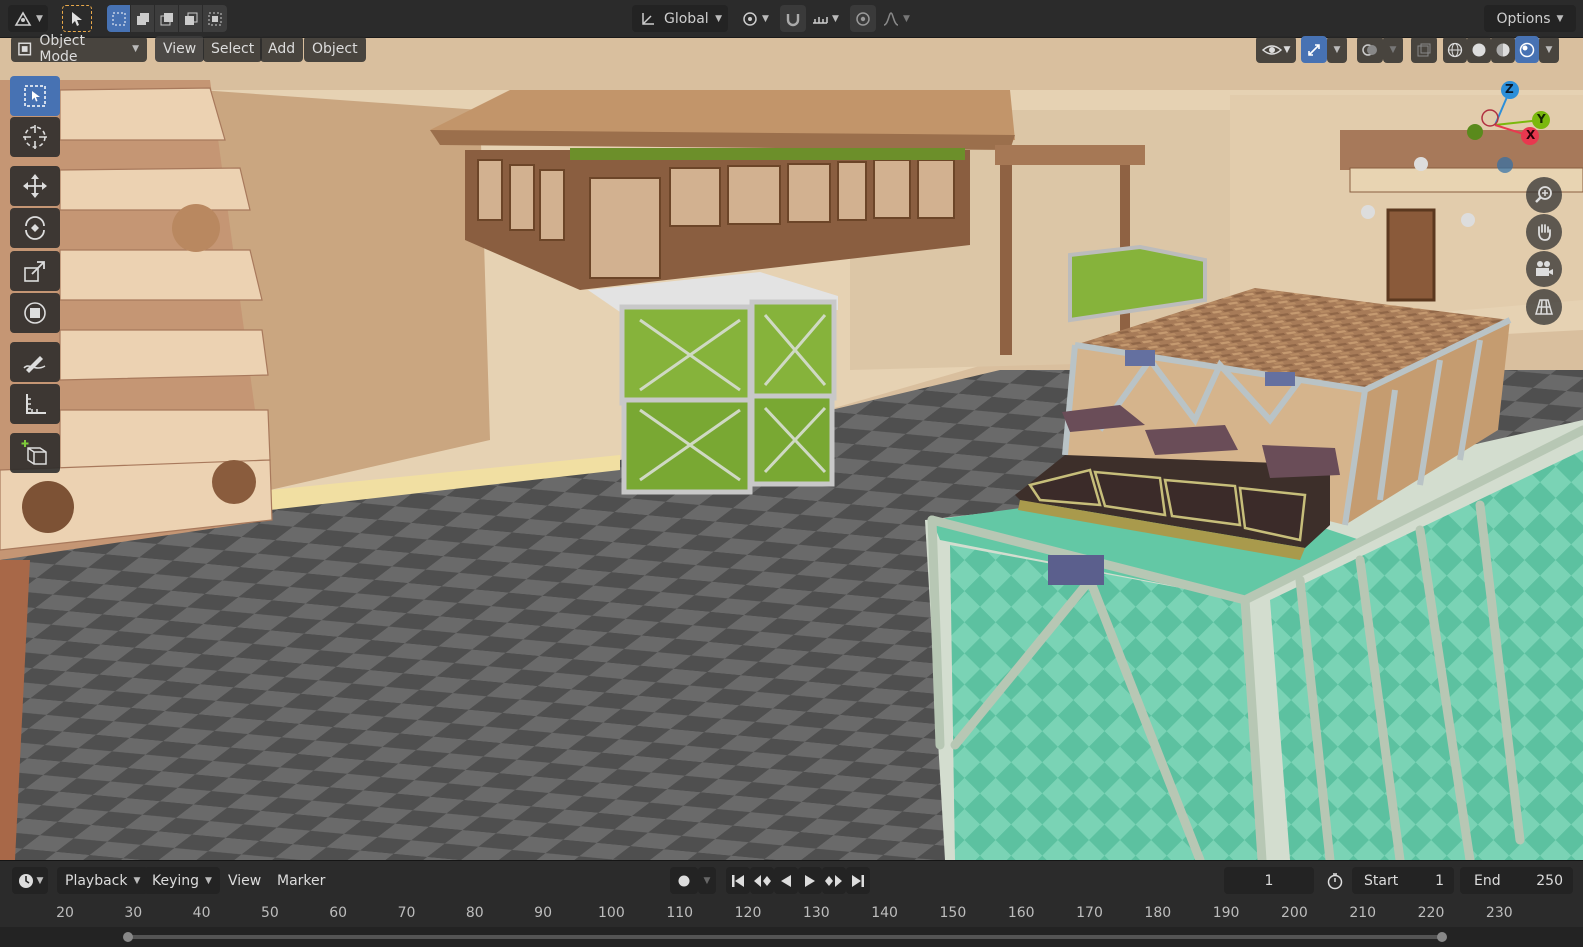  What do you see at coordinates (1455, 49) in the screenshot?
I see `shading-wireframe-button` at bounding box center [1455, 49].